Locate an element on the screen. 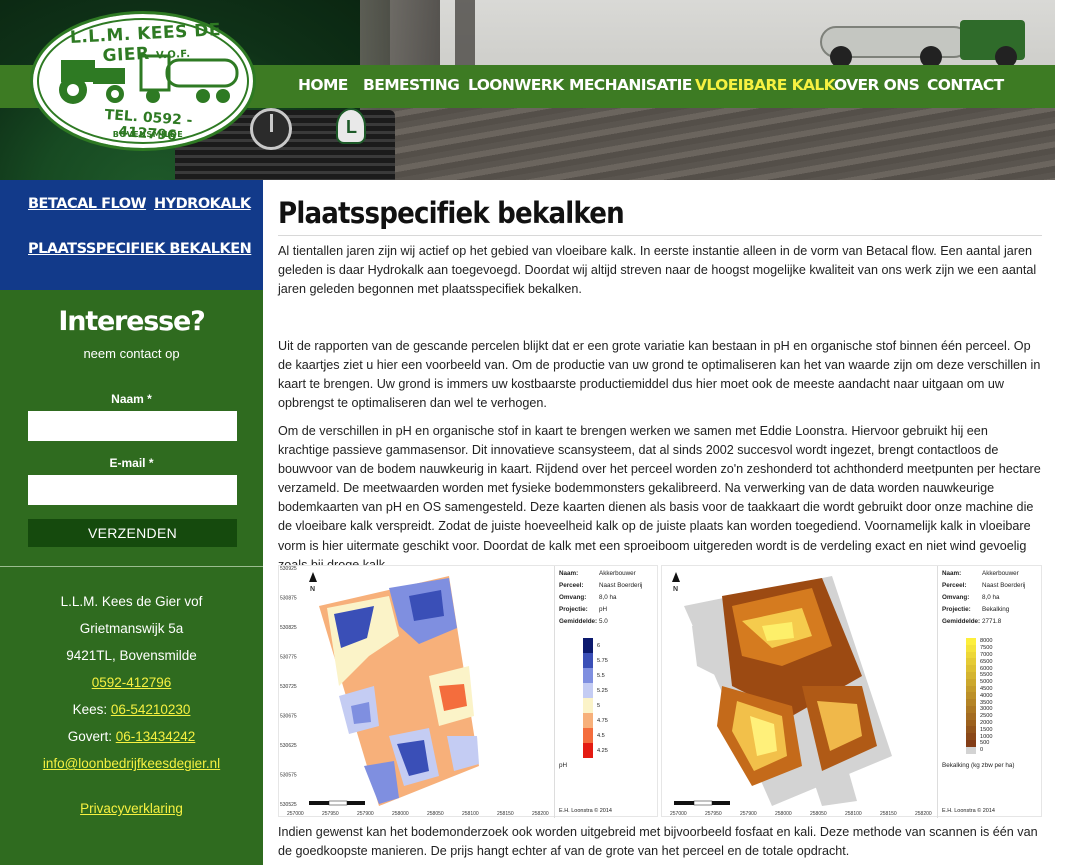 The height and width of the screenshot is (865, 1065). ph-x-axis-tick: 258000 is located at coordinates (400, 814).